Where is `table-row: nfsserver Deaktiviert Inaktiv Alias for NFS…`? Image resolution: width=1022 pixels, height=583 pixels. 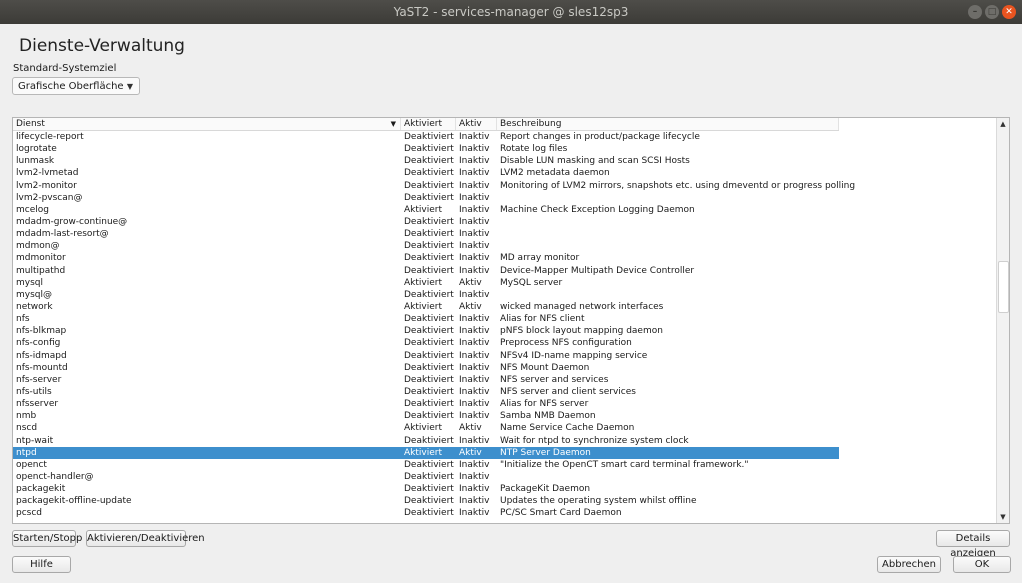
table-row: nfsserver Deaktiviert Inaktiv Alias for NFS… is located at coordinates (426, 404).